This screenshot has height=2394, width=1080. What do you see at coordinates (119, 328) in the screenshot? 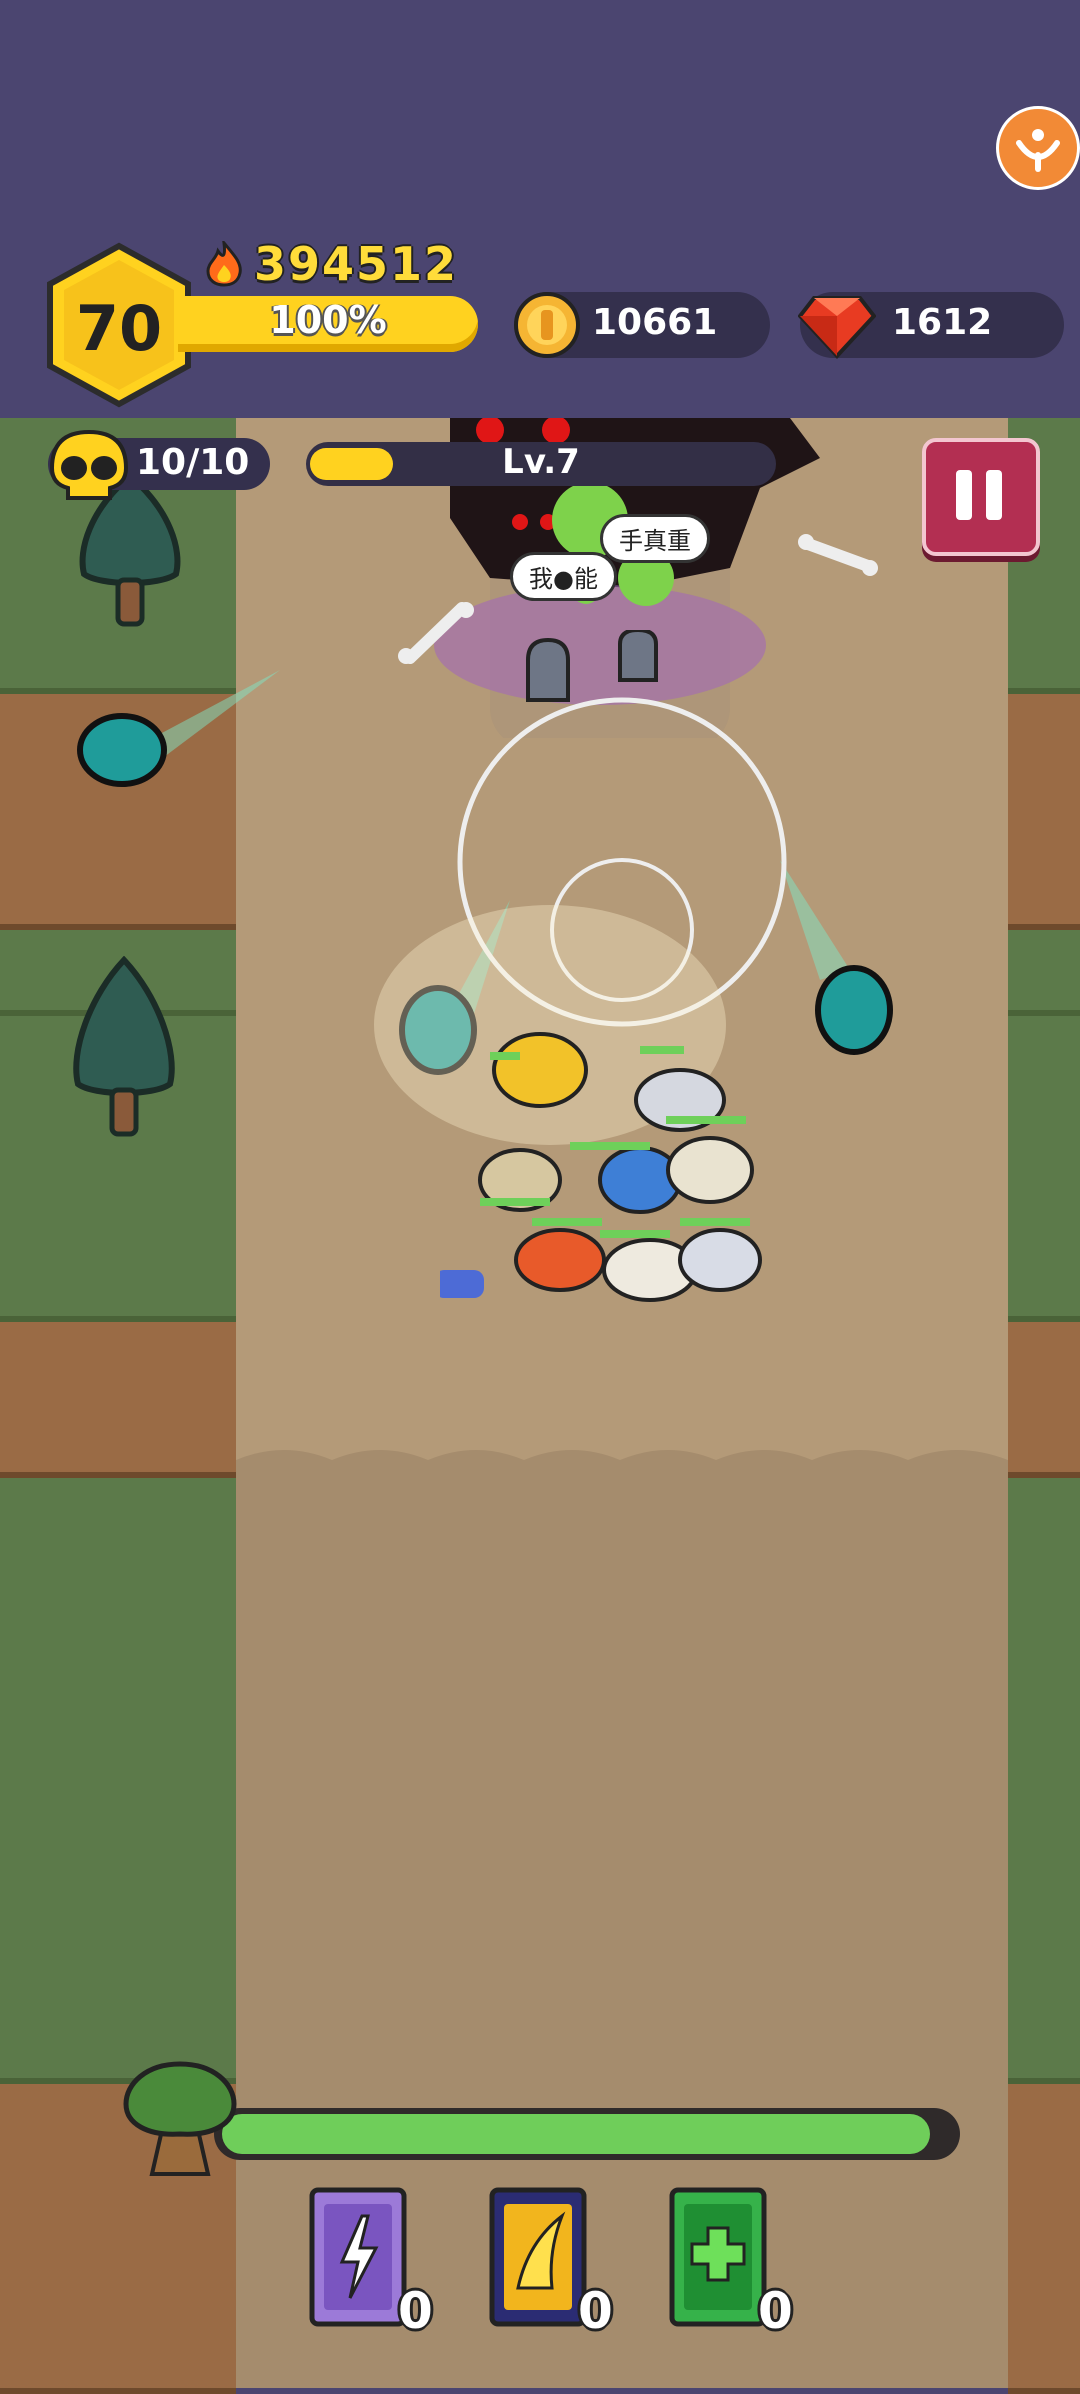
I see `player-level: 70` at bounding box center [119, 328].